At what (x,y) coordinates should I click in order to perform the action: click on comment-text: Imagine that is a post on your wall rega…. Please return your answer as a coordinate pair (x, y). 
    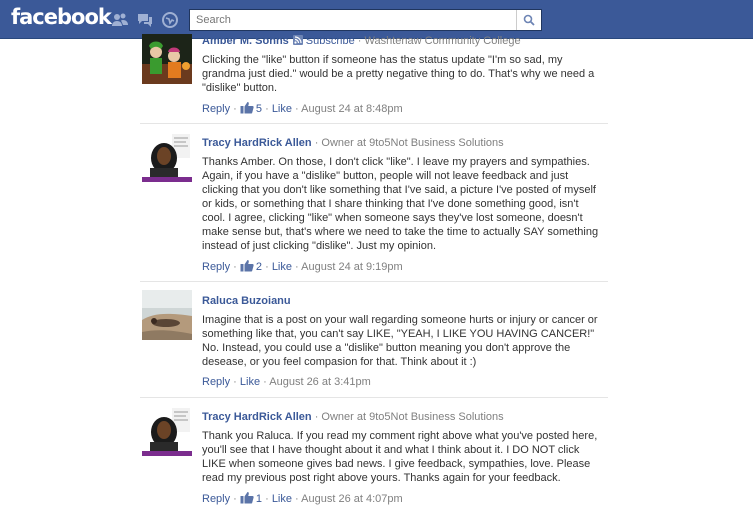
    Looking at the image, I should click on (400, 341).